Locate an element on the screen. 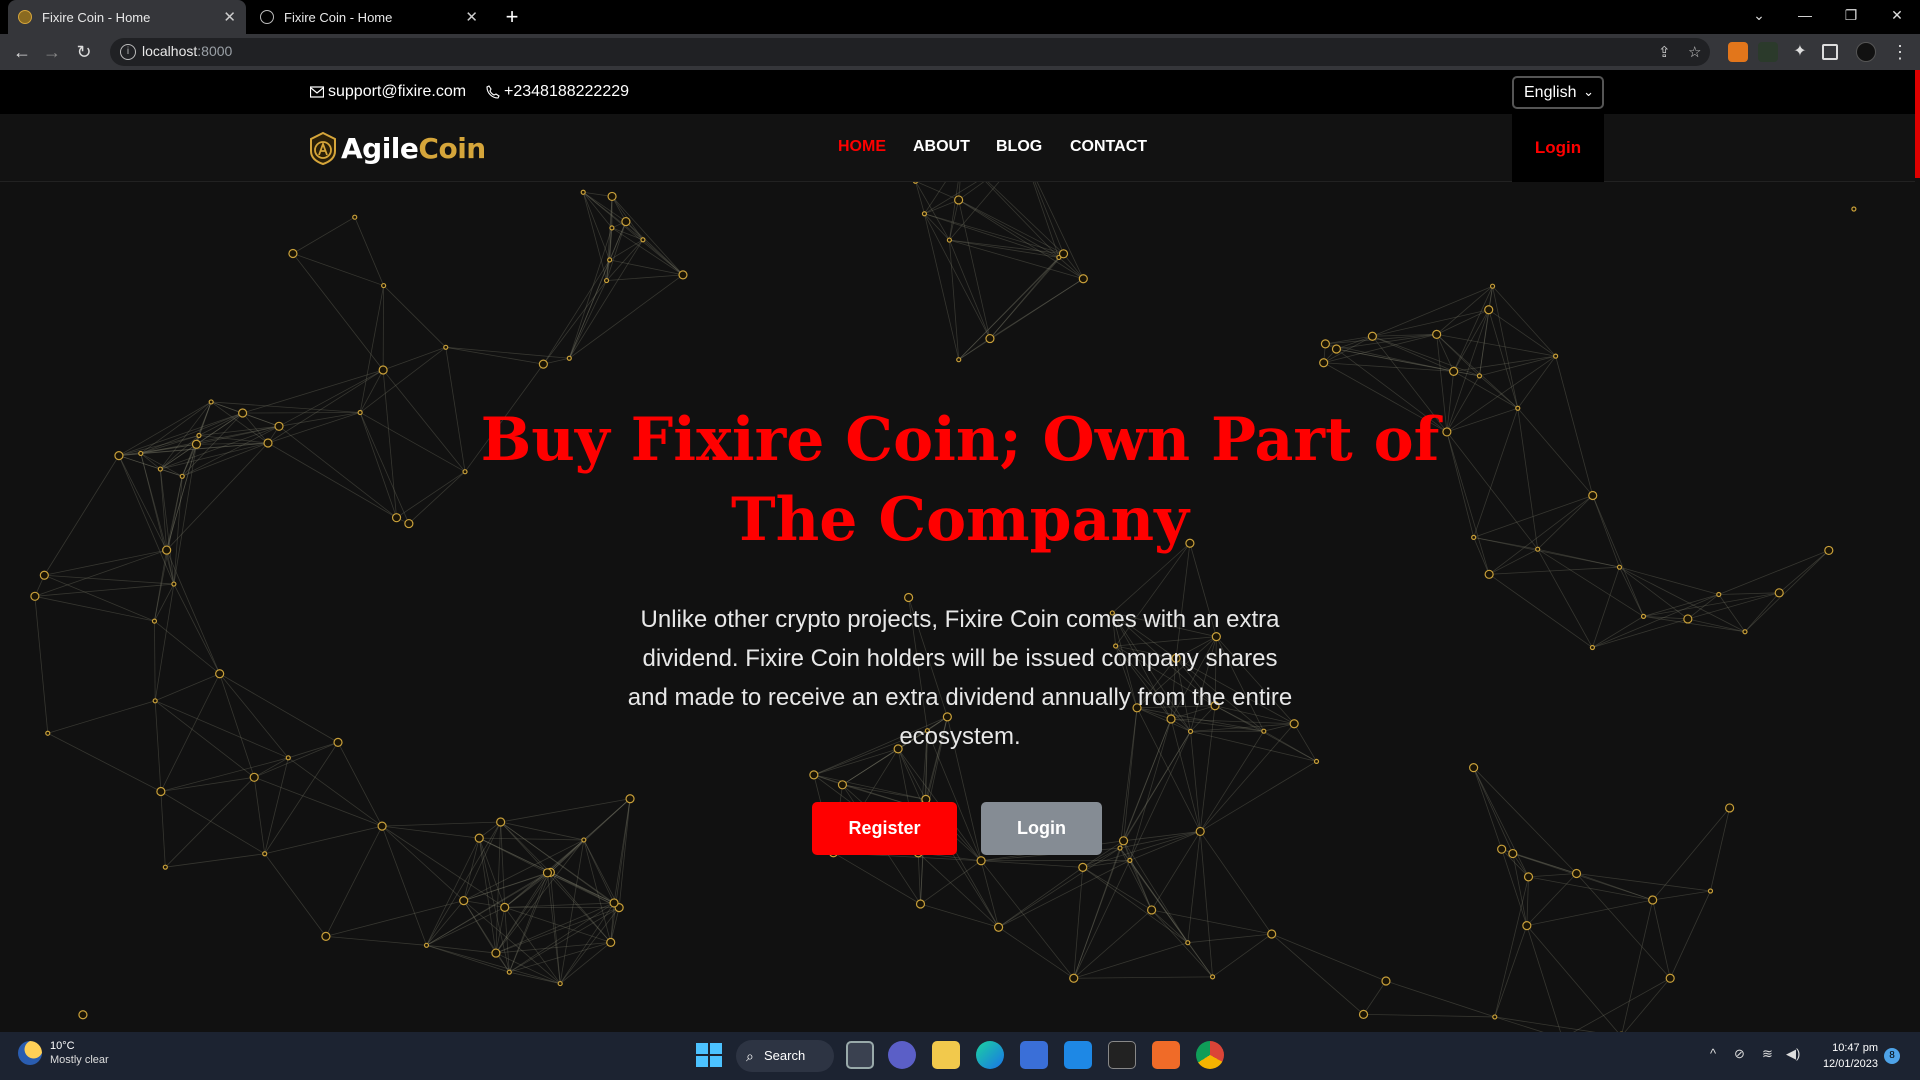 This screenshot has height=1080, width=1920. taskbar-clock: 10:47 pm 12/01/2023 is located at coordinates (1844, 1056).